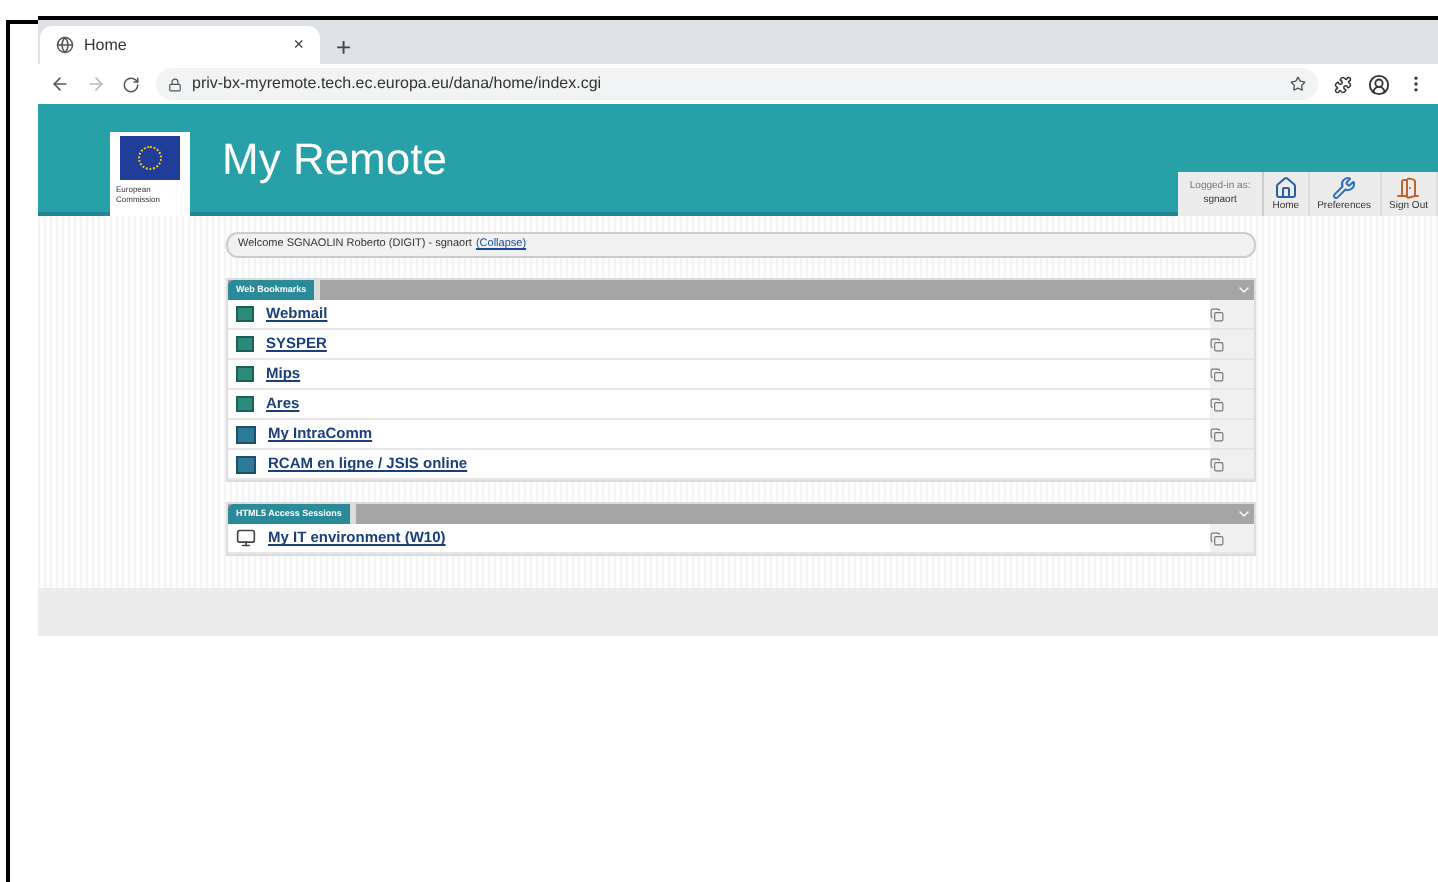 This screenshot has width=1438, height=882. Describe the element at coordinates (1343, 84) in the screenshot. I see `puzzle-icon` at that location.